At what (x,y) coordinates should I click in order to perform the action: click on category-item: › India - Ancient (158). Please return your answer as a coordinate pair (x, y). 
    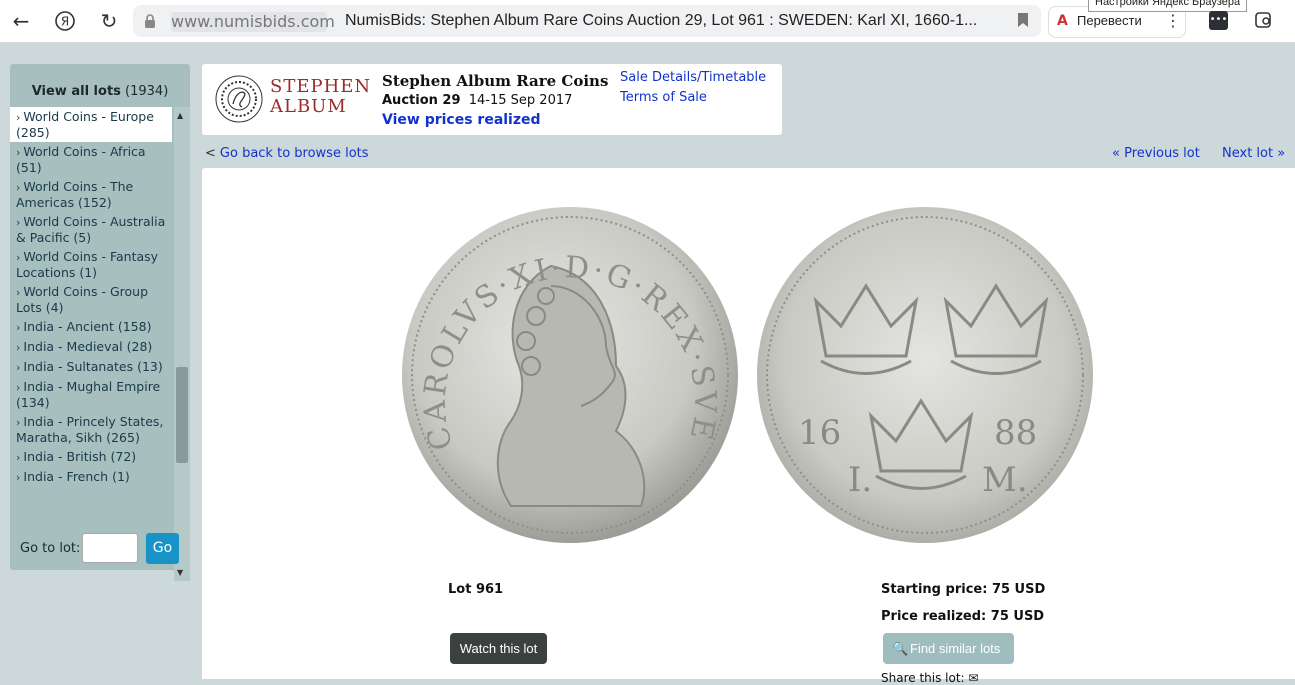
    Looking at the image, I should click on (91, 327).